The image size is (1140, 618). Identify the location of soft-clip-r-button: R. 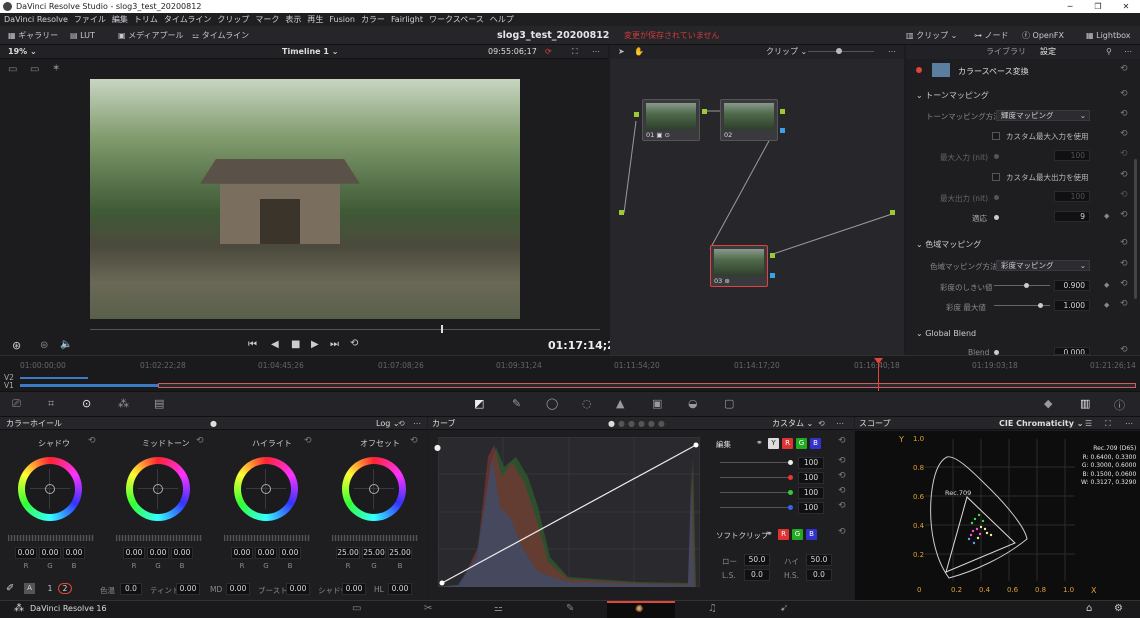
(783, 534).